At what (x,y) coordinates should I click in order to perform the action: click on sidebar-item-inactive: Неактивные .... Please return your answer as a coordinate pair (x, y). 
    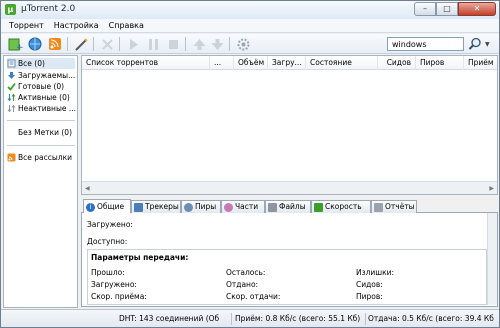
    Looking at the image, I should click on (41, 108).